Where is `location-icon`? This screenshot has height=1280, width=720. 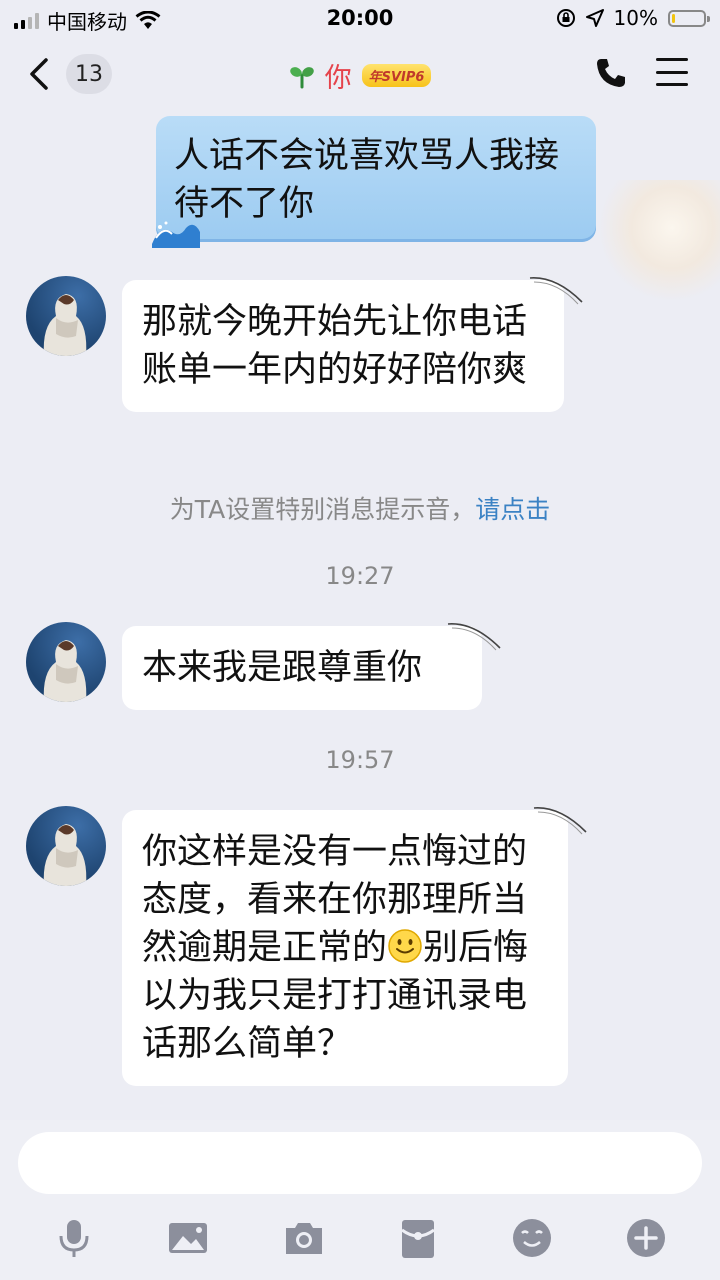
location-icon is located at coordinates (594, 18).